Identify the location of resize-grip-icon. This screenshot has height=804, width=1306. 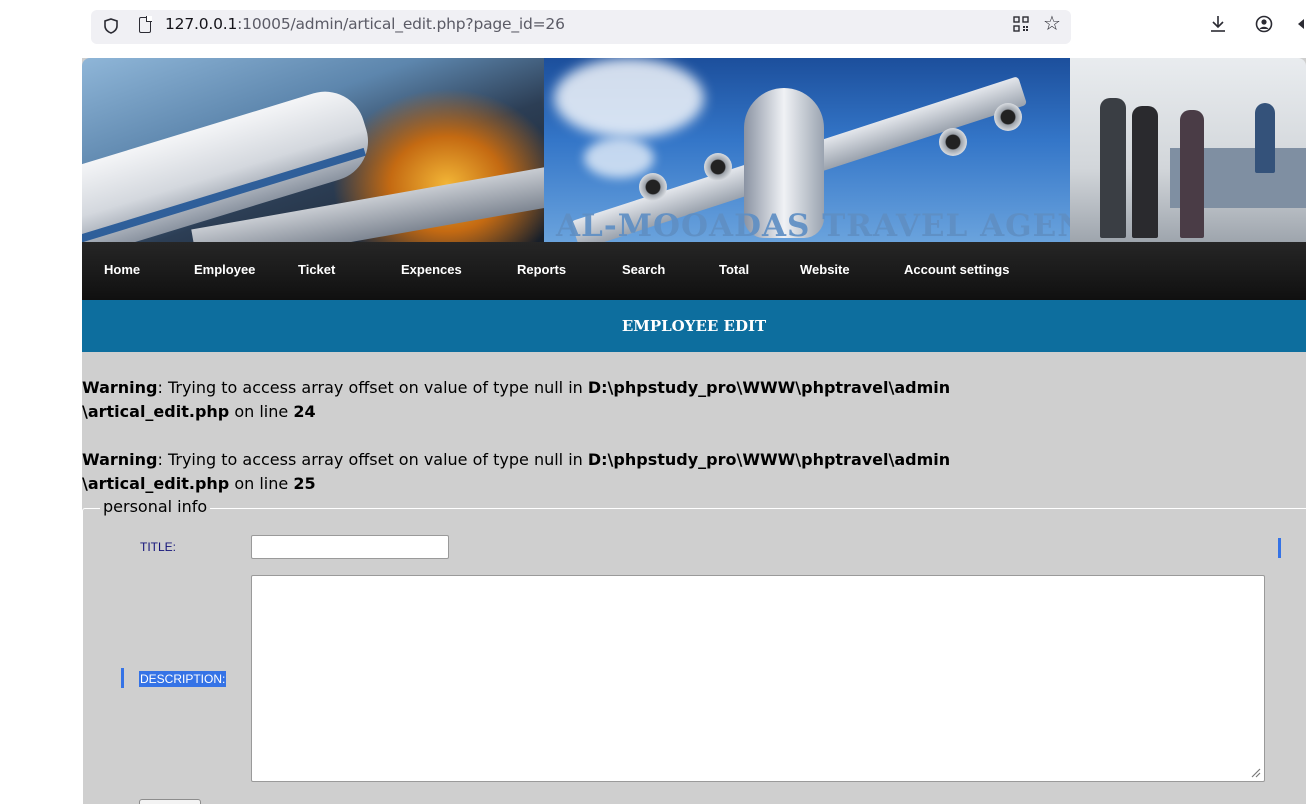
(1255, 772).